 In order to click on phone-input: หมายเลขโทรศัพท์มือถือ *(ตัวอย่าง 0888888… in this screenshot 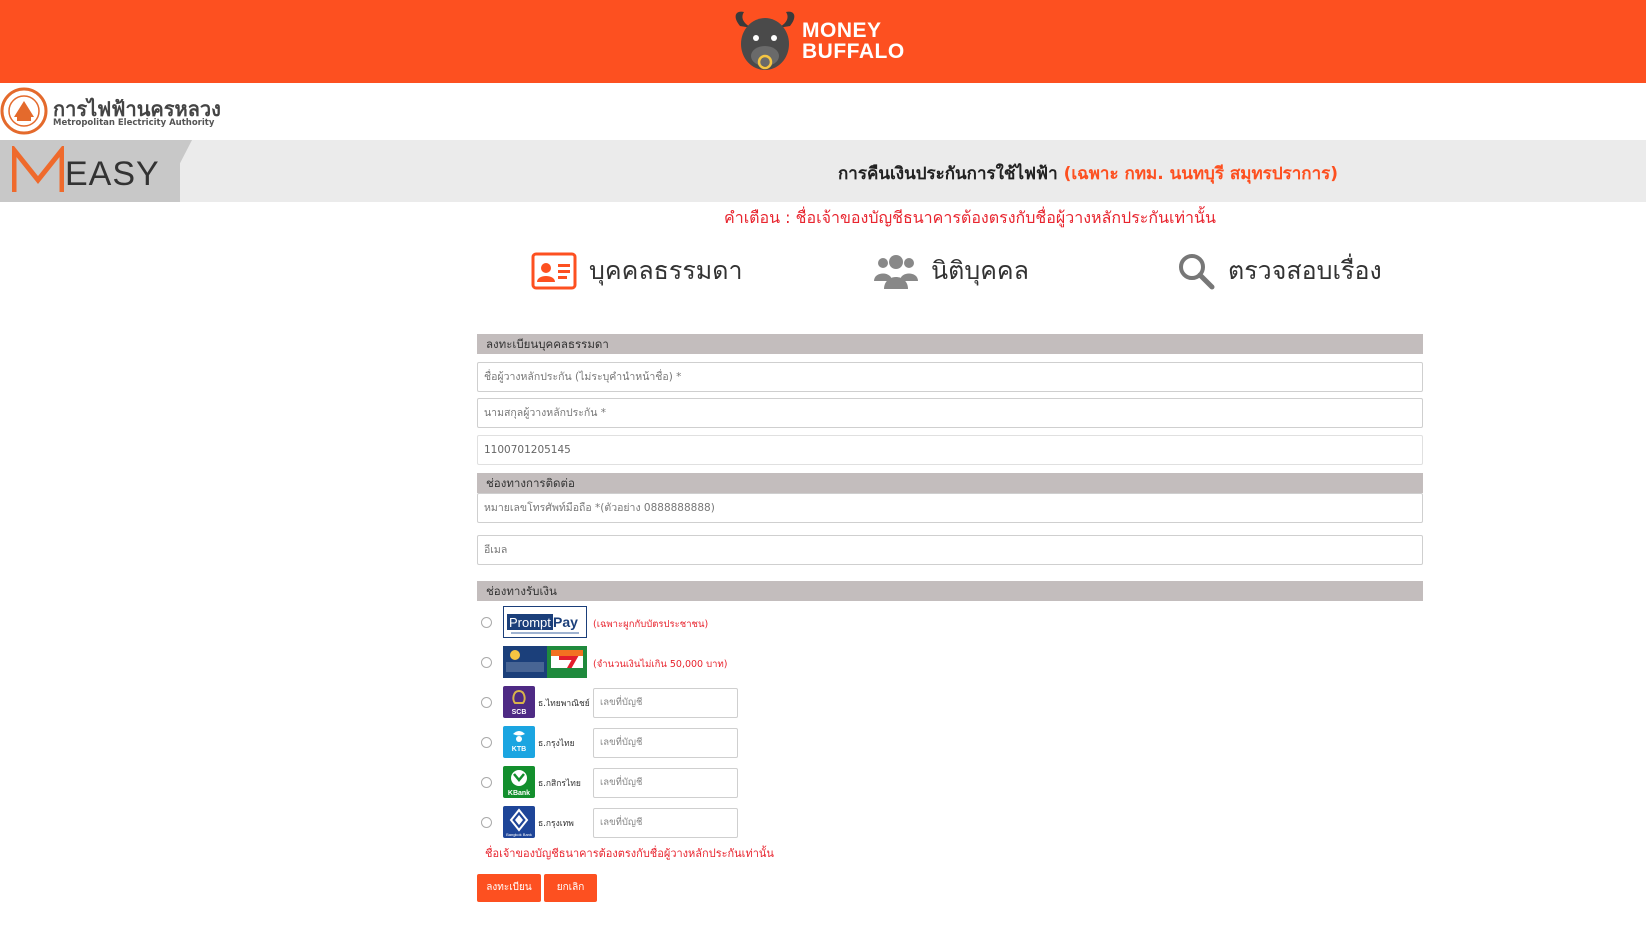, I will do `click(950, 508)`.